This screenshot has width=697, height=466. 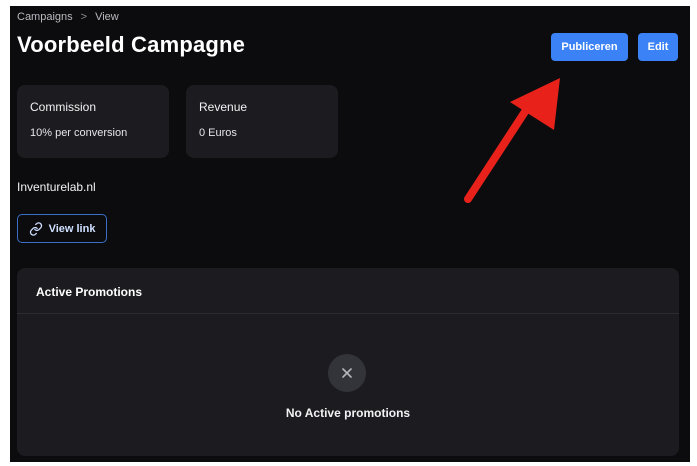 I want to click on commission-value: 10% per conversion, so click(x=79, y=133).